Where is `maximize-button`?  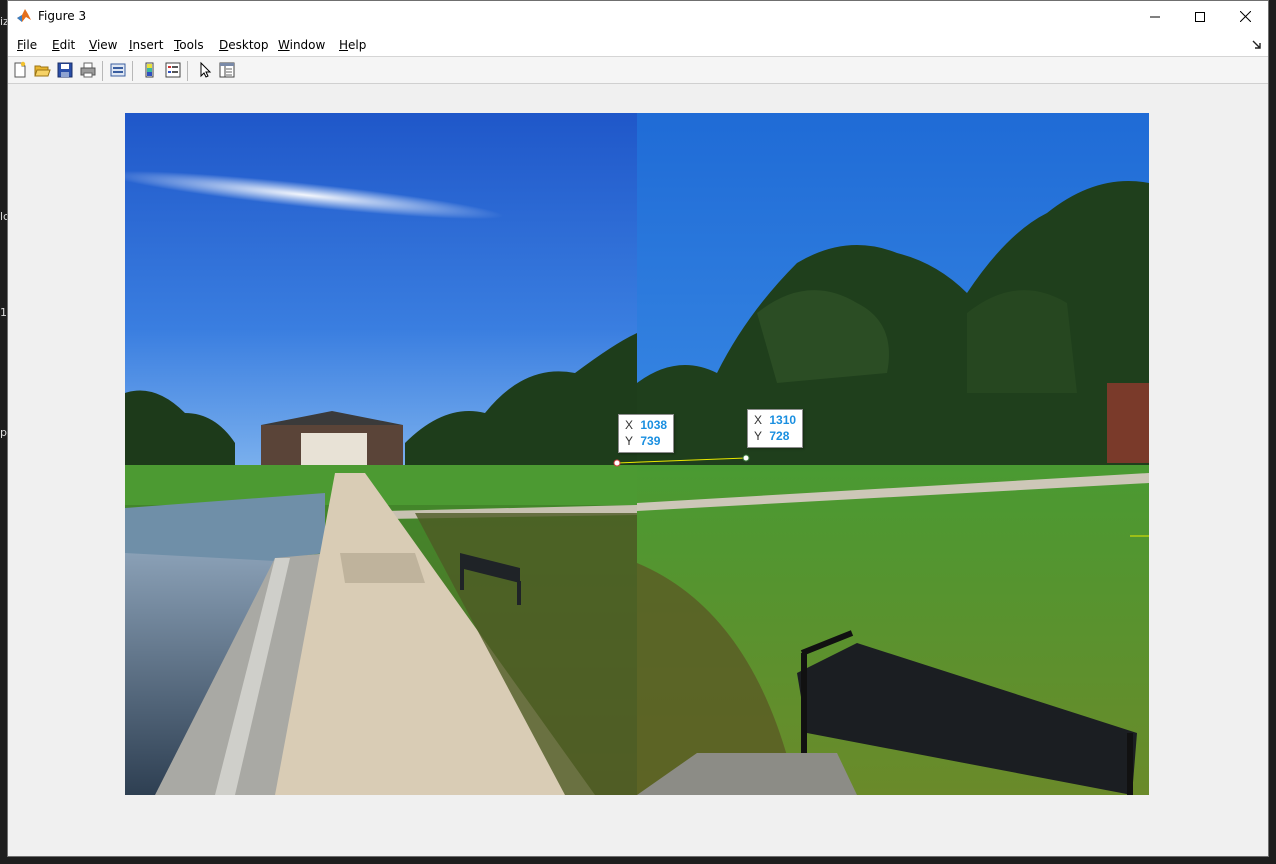 maximize-button is located at coordinates (1200, 16).